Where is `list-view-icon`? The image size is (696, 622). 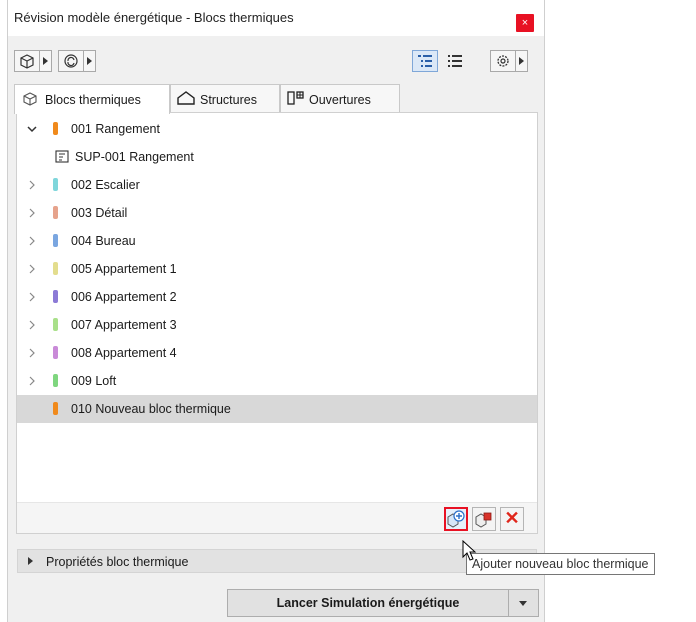 list-view-icon is located at coordinates (455, 61).